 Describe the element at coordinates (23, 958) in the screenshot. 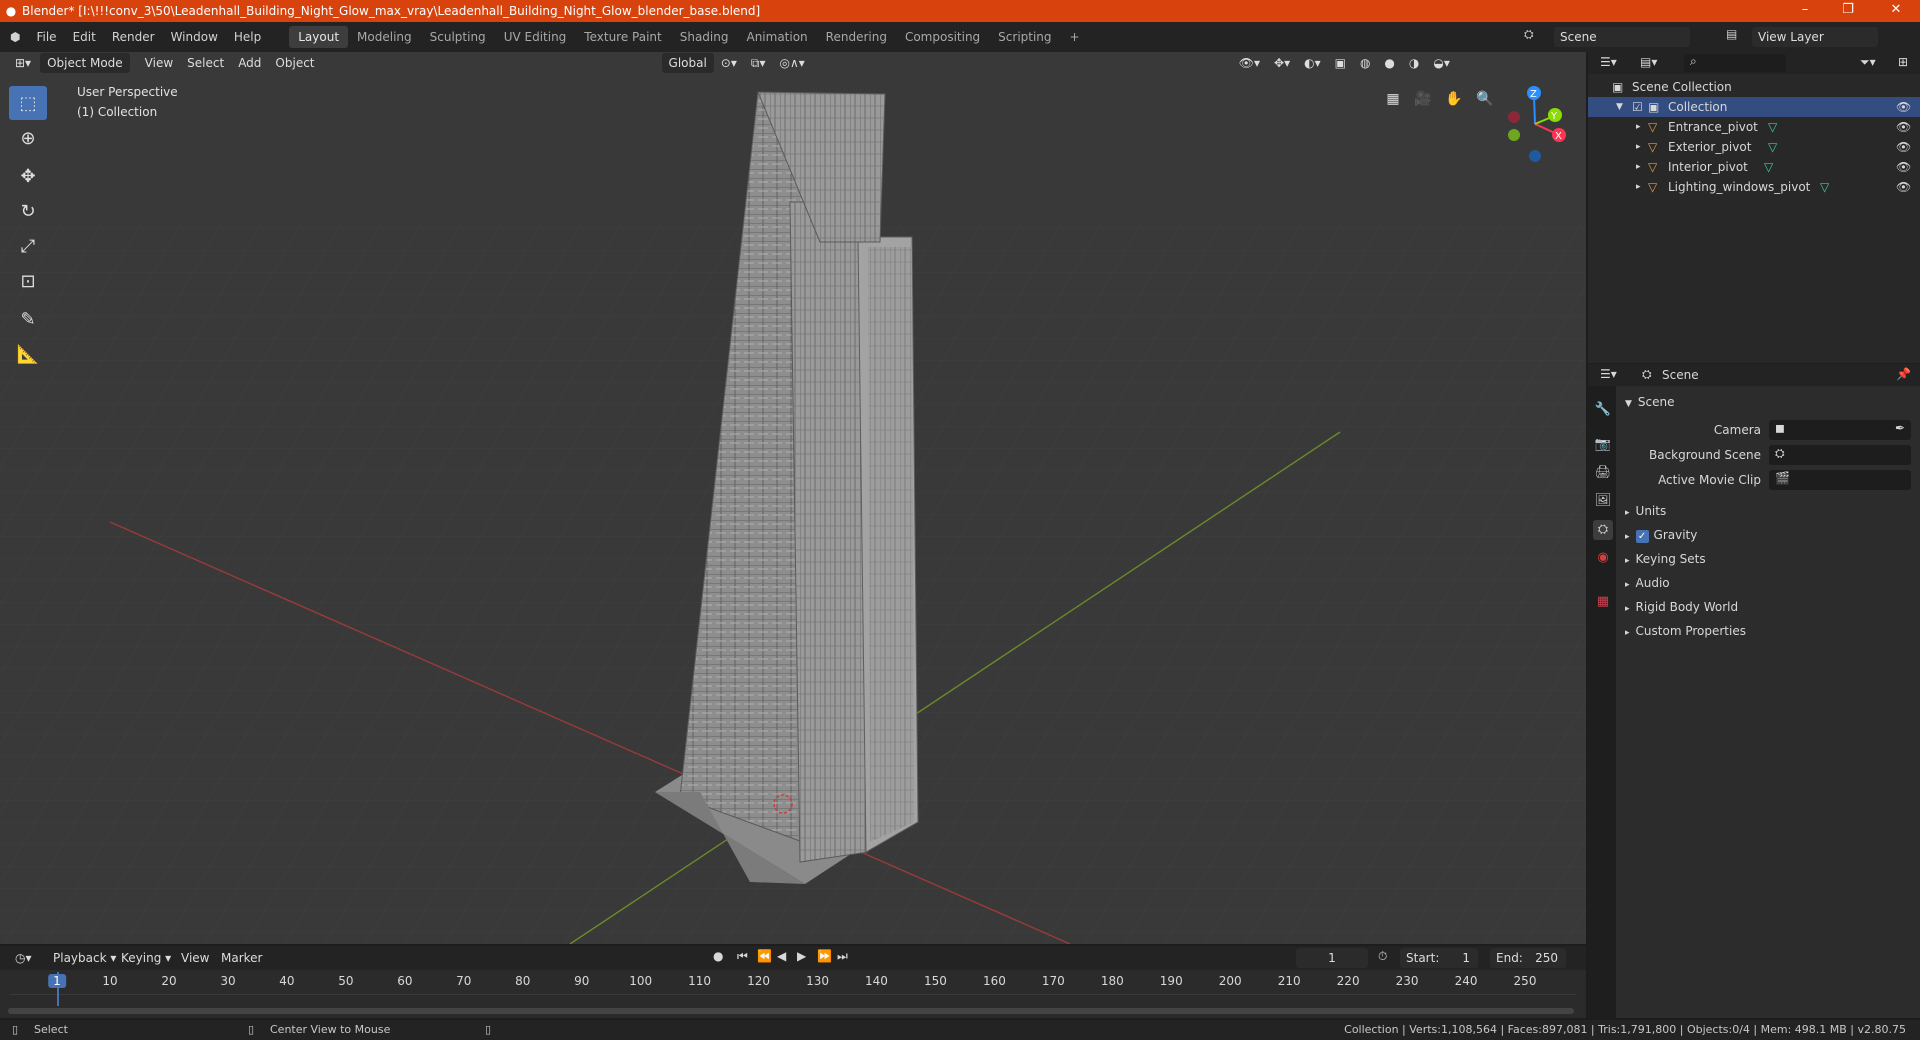

I see `timeline-editor-icon: ◷▾` at that location.